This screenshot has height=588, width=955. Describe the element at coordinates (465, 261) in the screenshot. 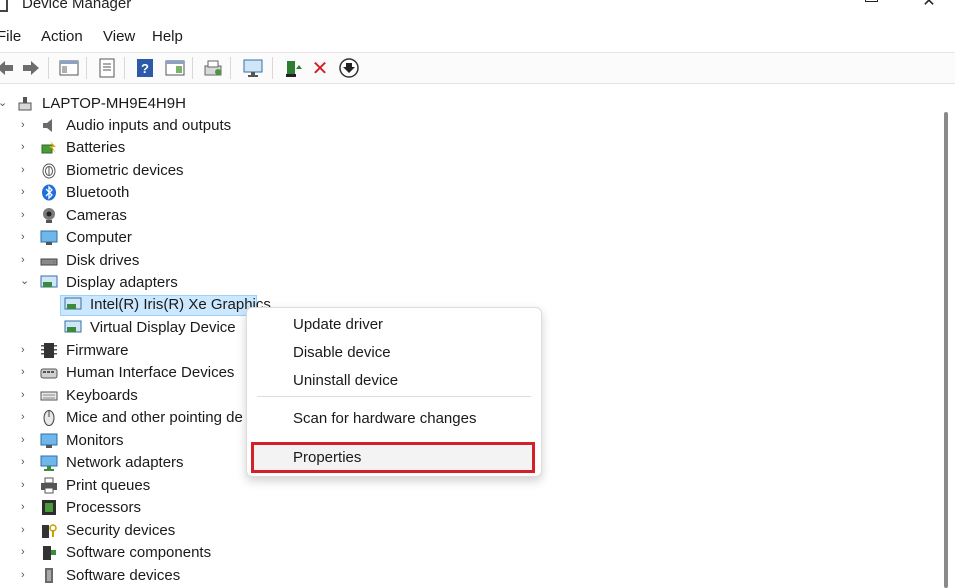

I see `tree-item-disk-drives: › Disk drives` at that location.